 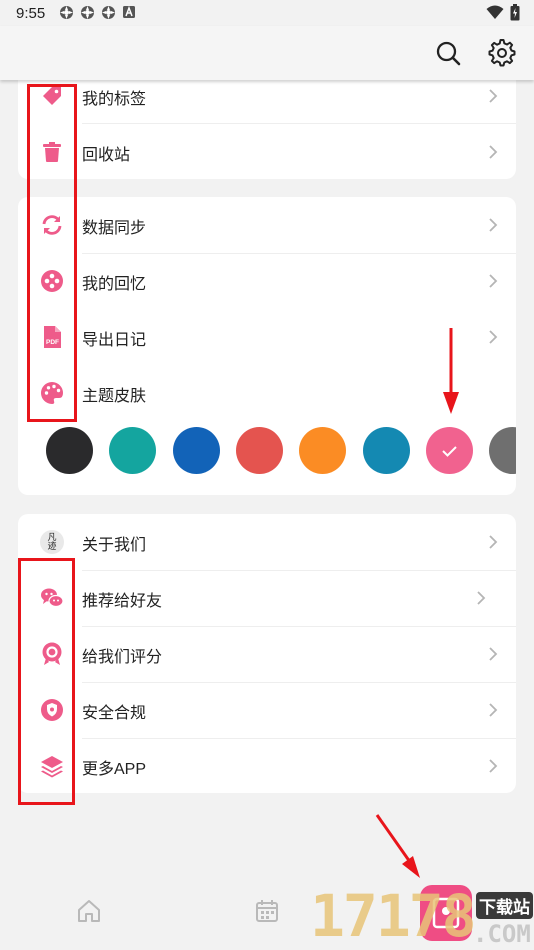 I want to click on annotation-arrows, so click(x=417, y=603).